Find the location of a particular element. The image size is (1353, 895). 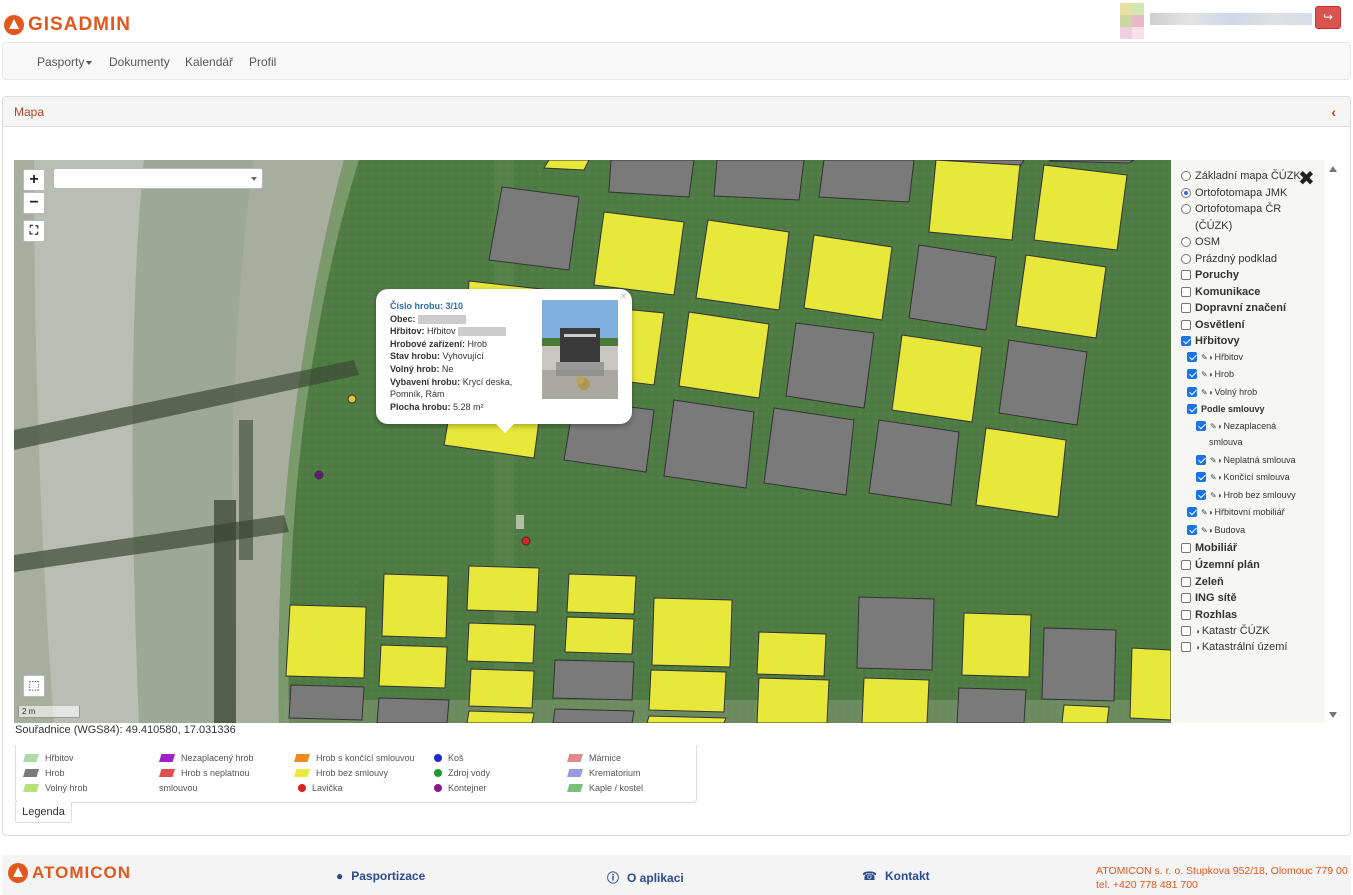

measure-button: ⬚ is located at coordinates (34, 686).